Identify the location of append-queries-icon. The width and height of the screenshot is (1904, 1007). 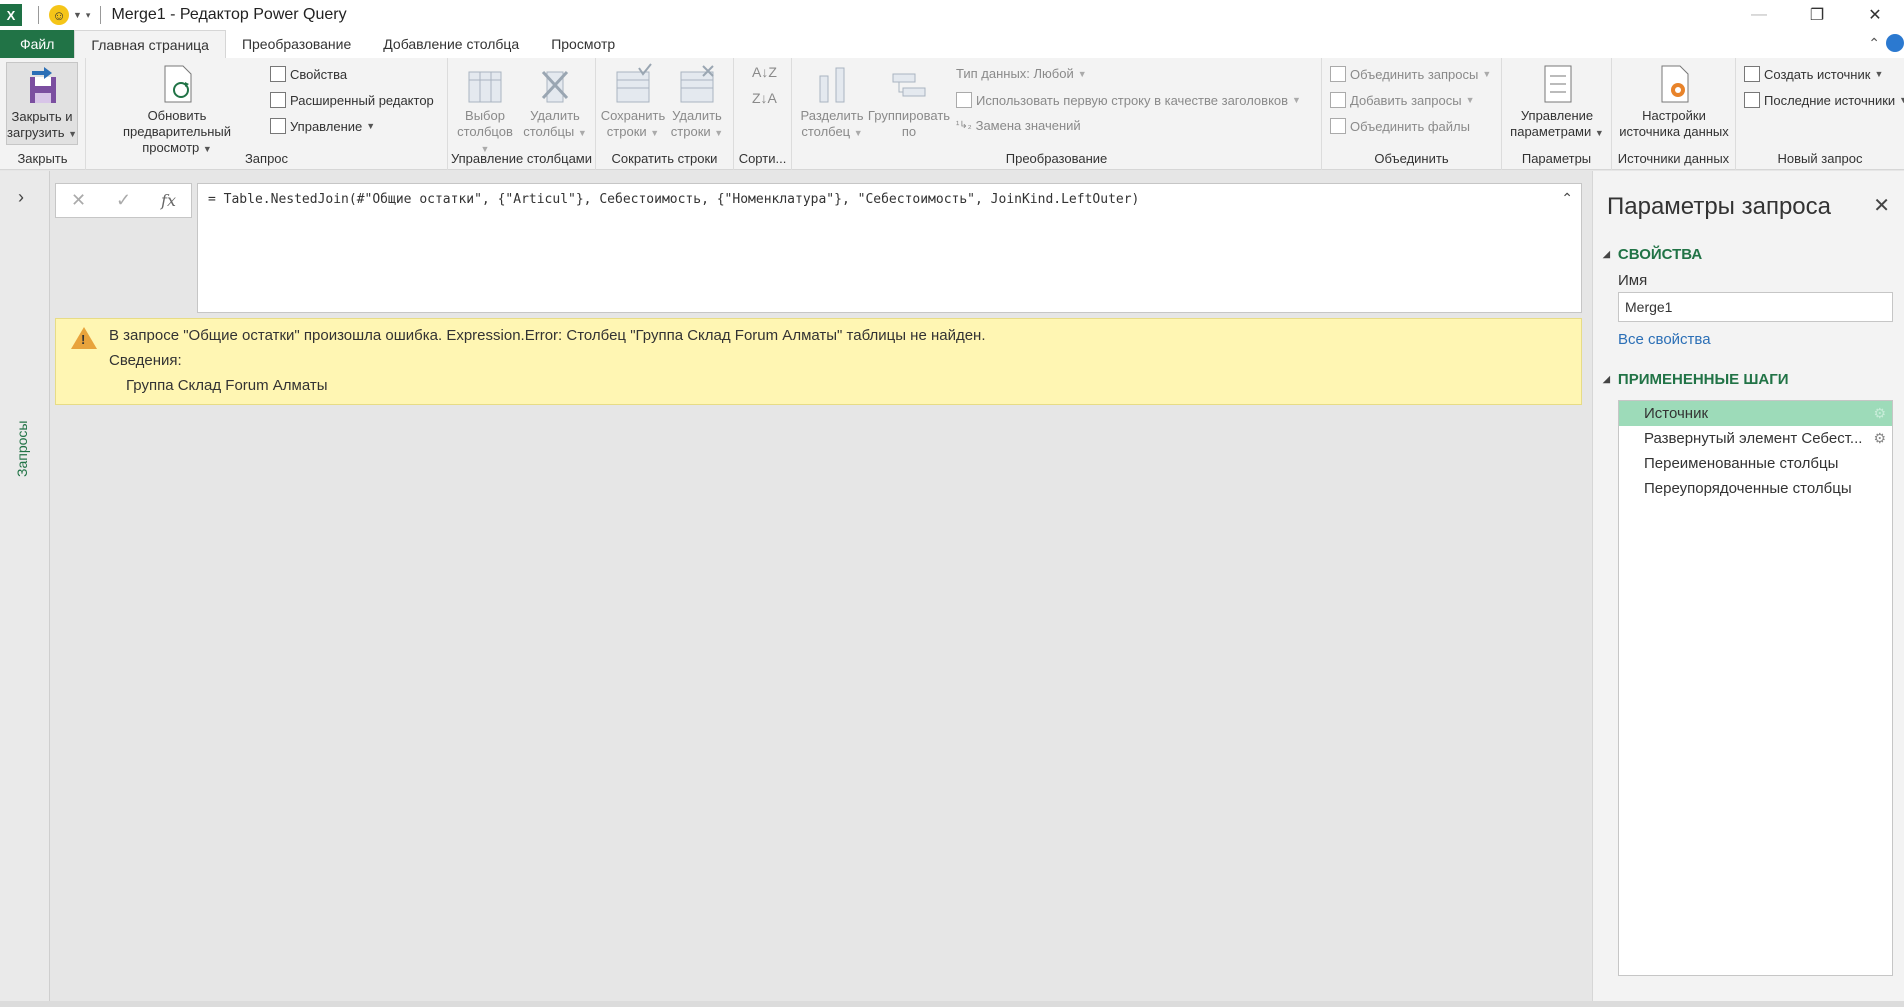
(1338, 100).